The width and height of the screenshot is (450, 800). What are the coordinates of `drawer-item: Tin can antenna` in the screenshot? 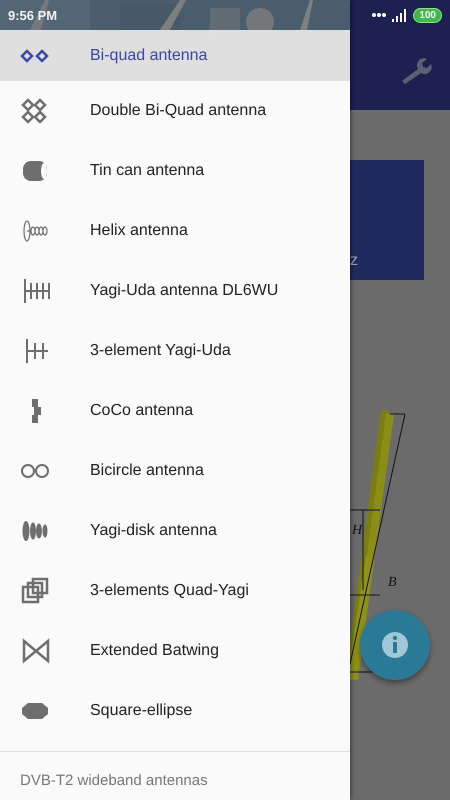 It's located at (175, 171).